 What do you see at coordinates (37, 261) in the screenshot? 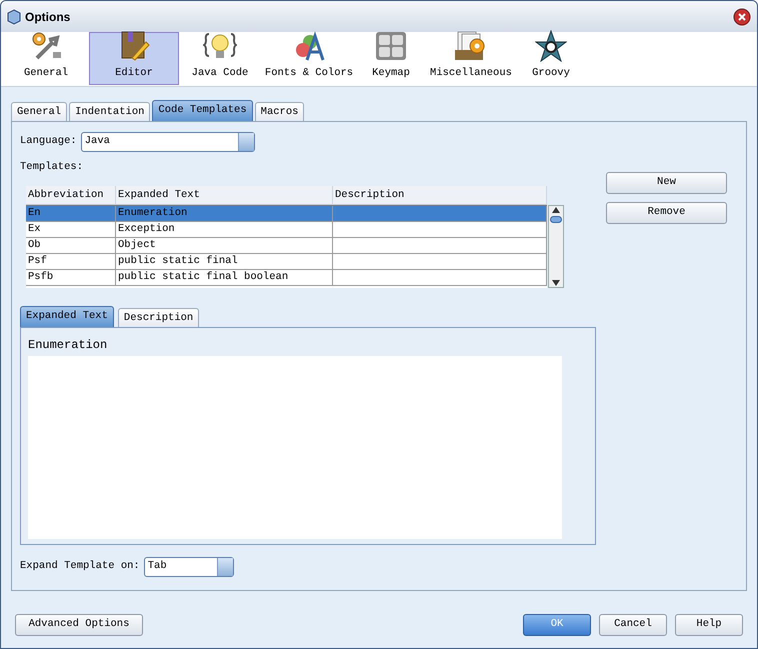
I see `table-cell: Psf` at bounding box center [37, 261].